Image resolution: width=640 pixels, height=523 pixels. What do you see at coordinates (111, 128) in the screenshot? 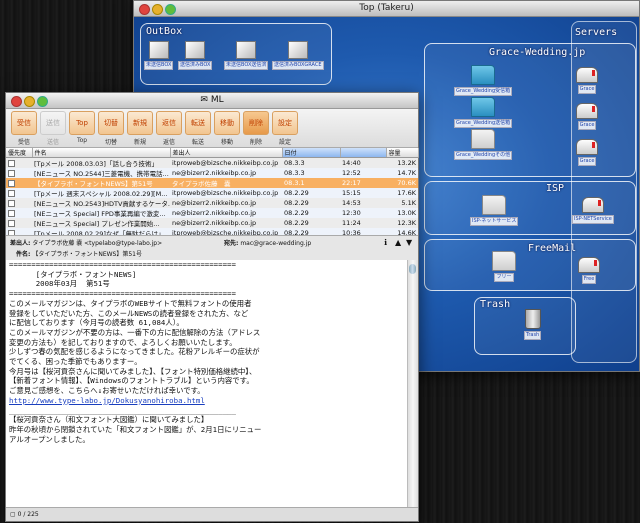
I see `toolbar-switch-button: 切替 切替` at bounding box center [111, 128].